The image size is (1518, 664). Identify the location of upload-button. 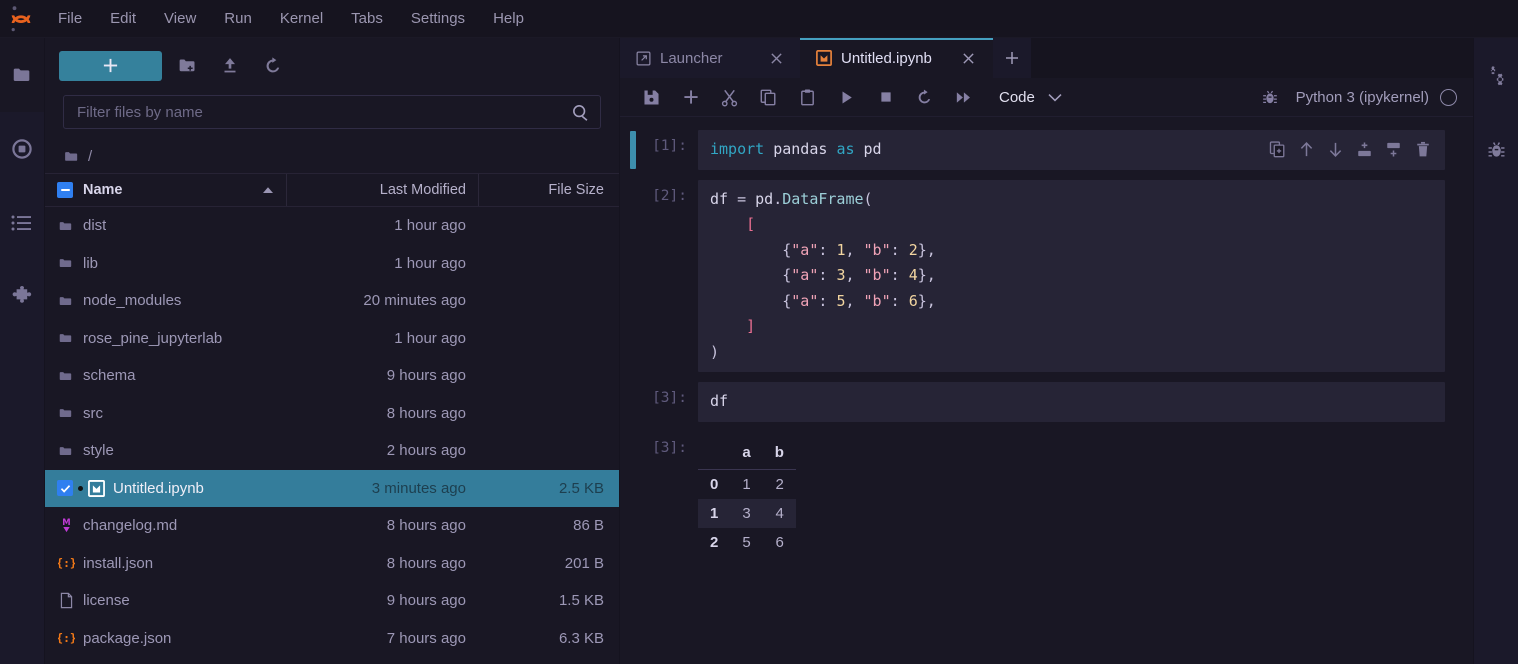
(230, 66).